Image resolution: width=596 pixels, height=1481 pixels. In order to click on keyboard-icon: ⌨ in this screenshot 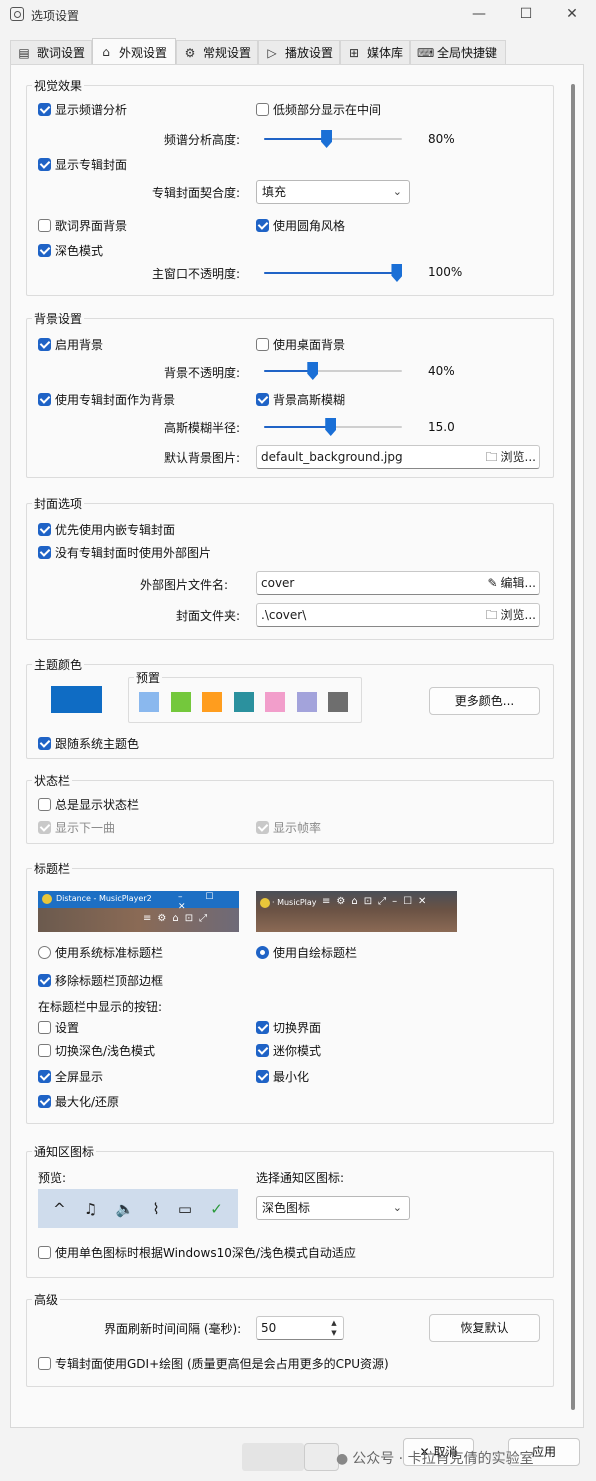, I will do `click(426, 52)`.